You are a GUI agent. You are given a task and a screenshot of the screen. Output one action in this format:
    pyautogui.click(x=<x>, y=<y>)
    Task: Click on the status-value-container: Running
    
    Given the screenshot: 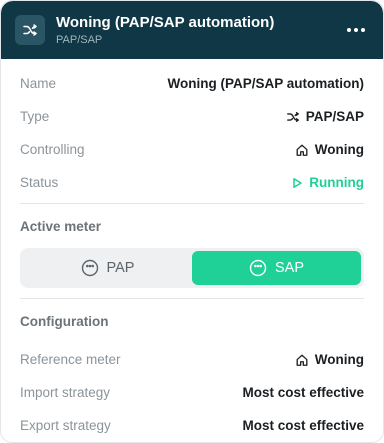 What is the action you would take?
    pyautogui.click(x=327, y=182)
    